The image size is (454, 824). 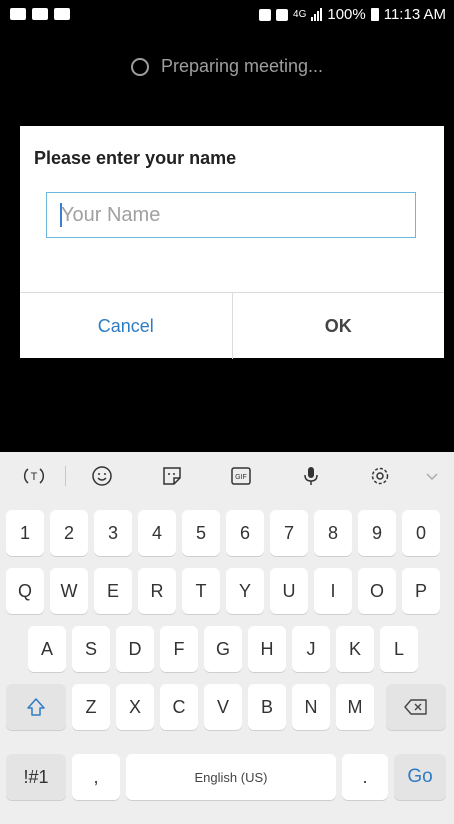 I want to click on status-bar: 4G 100% 11:13 AM, so click(x=227, y=15).